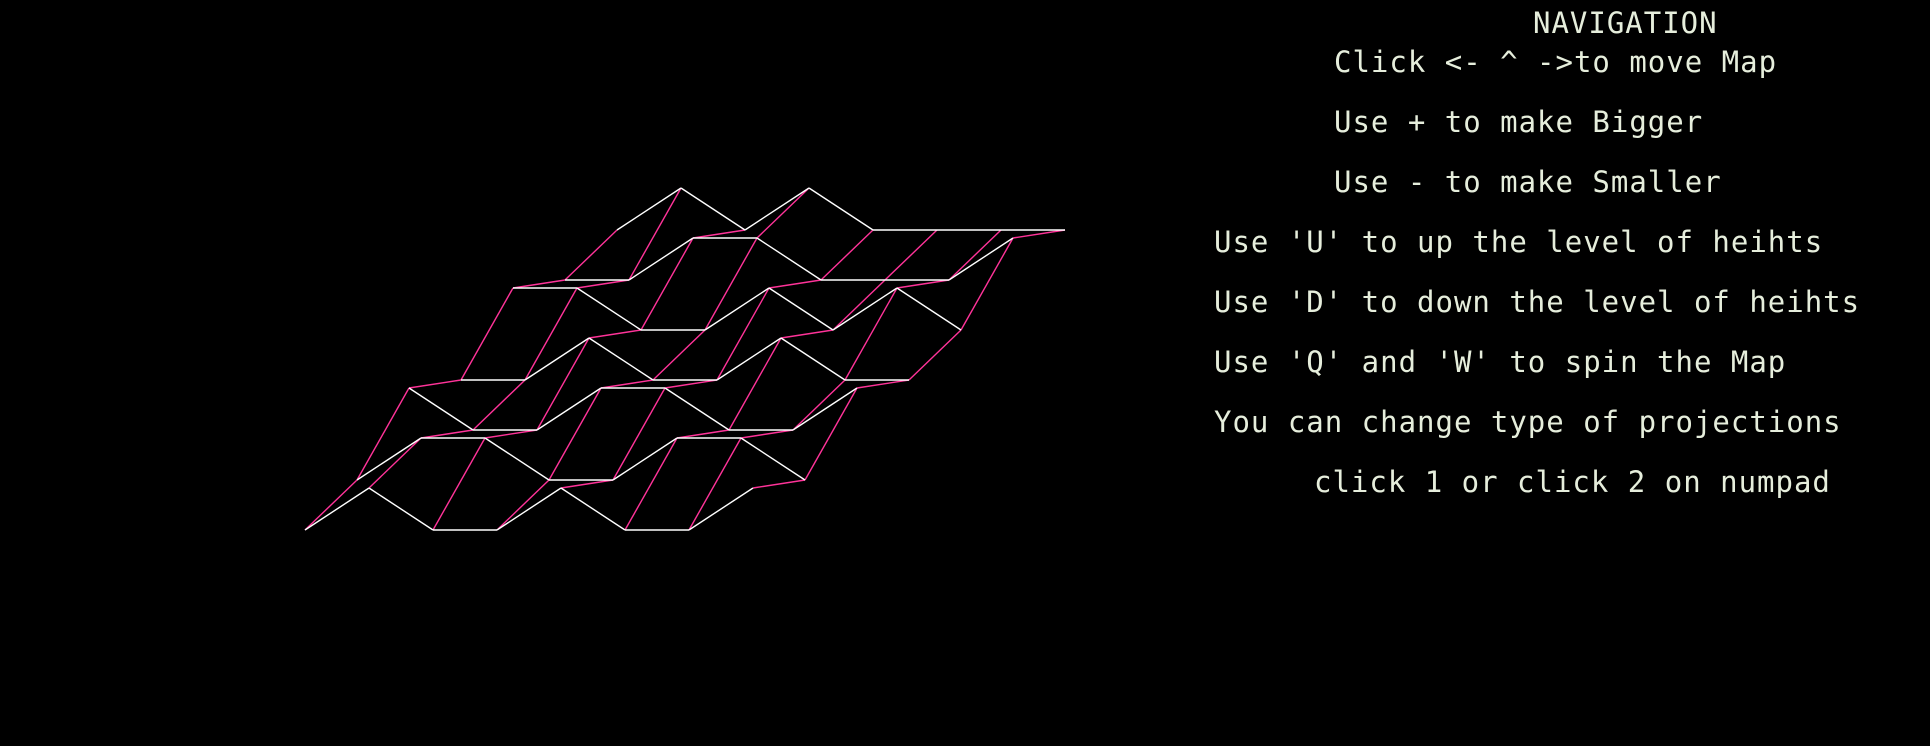  Describe the element at coordinates (1556, 62) in the screenshot. I see `help-move-map: Click <- ^ ->to move Map` at that location.